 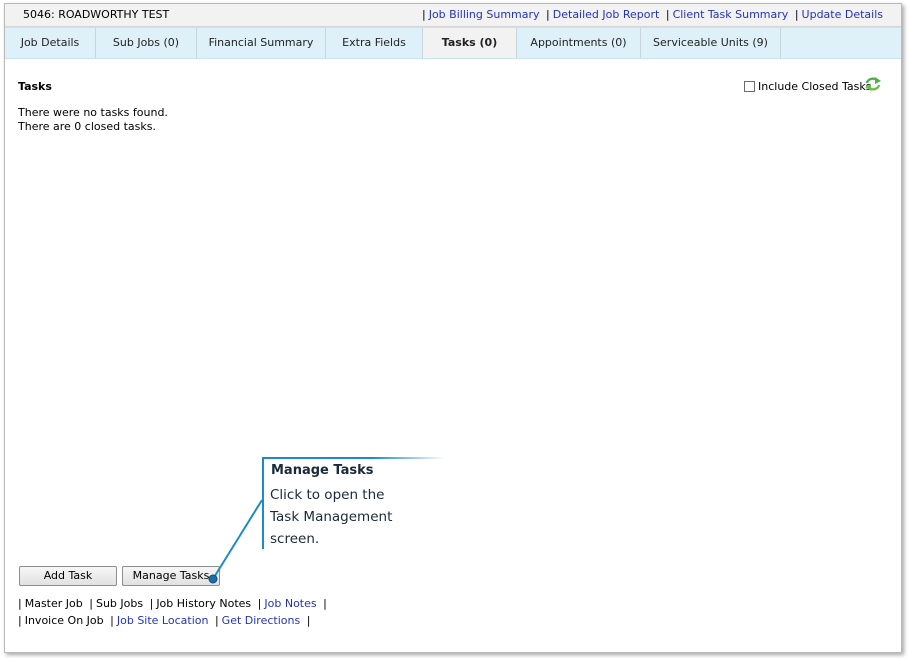 I want to click on job-title: 5046: ROADWORTHY TEST, so click(x=96, y=14).